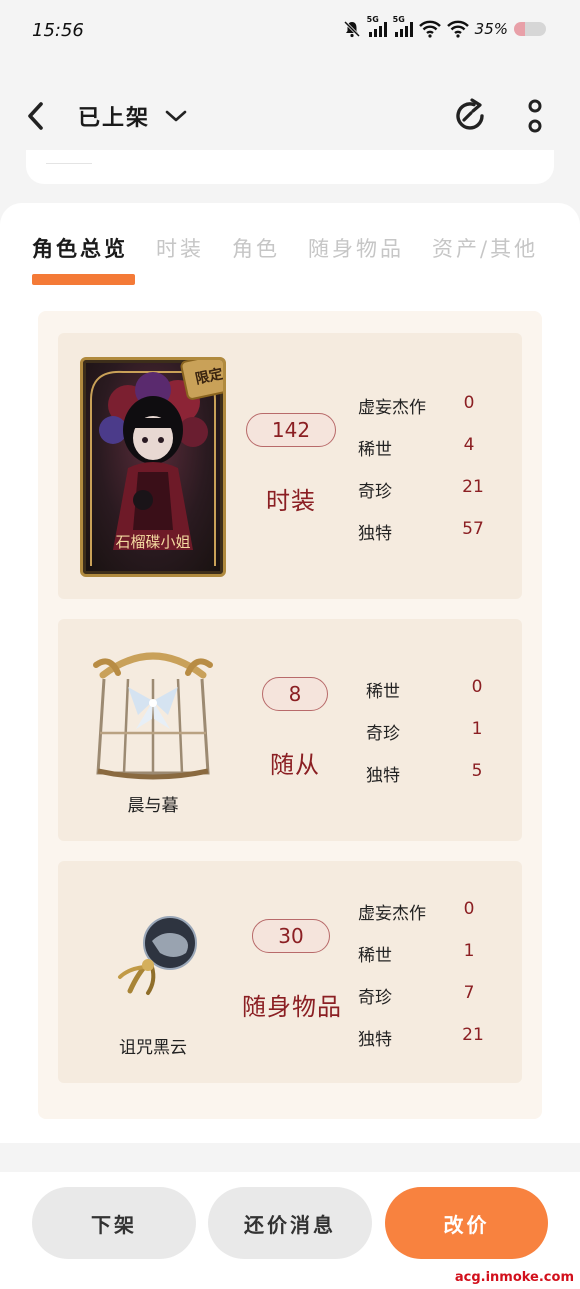 Image resolution: width=580 pixels, height=1289 pixels. Describe the element at coordinates (153, 542) in the screenshot. I see `costume-name: 石榴碟小姐` at that location.